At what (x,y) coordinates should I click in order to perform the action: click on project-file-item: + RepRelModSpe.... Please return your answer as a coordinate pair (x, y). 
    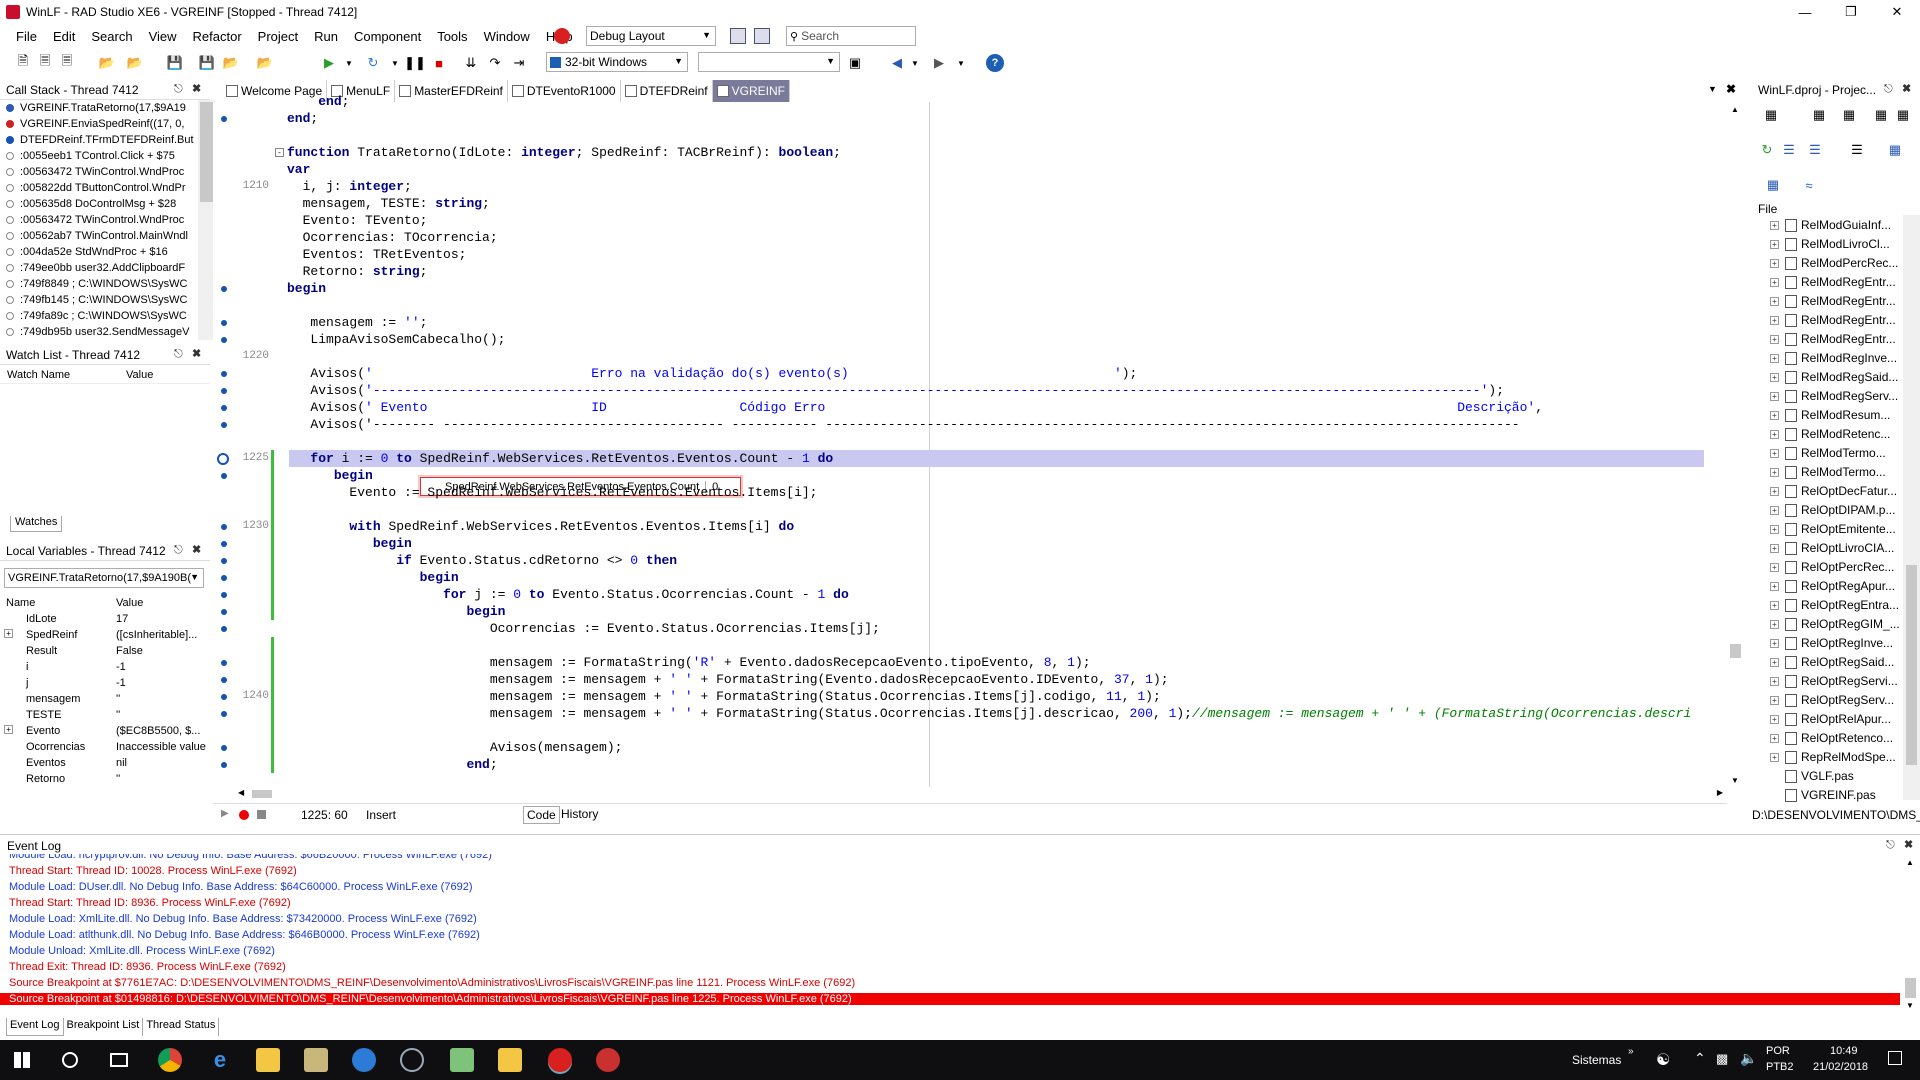
    Looking at the image, I should click on (1833, 757).